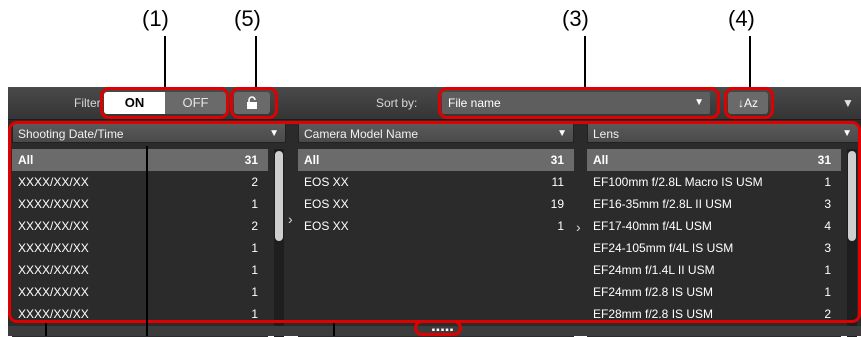 The image size is (861, 337). What do you see at coordinates (741, 18) in the screenshot?
I see `callout-label-4: (4)` at bounding box center [741, 18].